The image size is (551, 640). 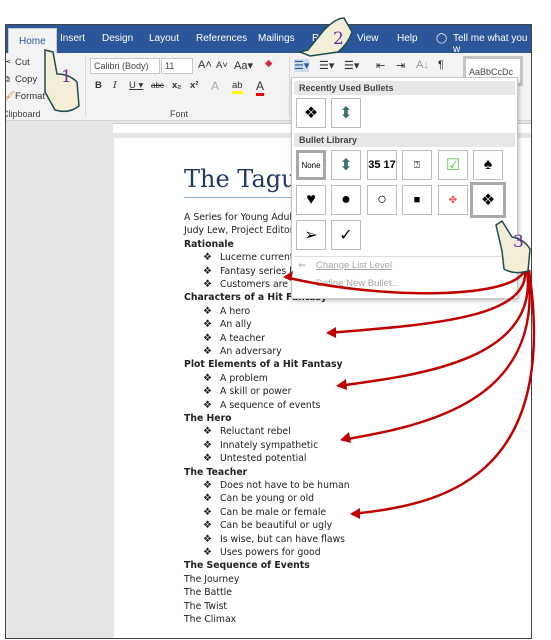 I want to click on arrow-to-plot, so click(x=433, y=328).